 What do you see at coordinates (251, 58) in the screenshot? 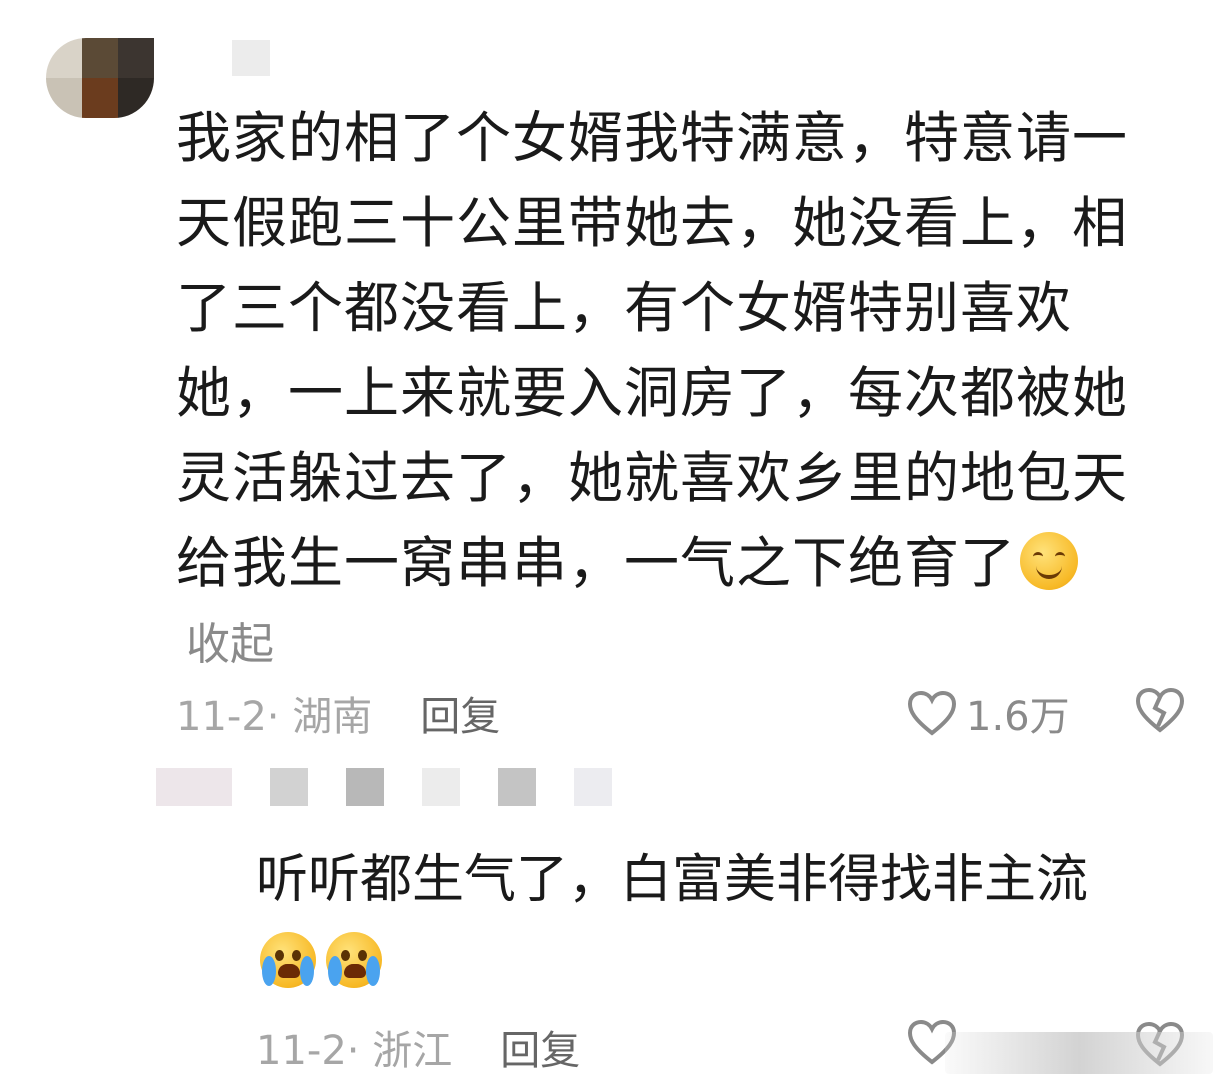
I see `username-blurred` at bounding box center [251, 58].